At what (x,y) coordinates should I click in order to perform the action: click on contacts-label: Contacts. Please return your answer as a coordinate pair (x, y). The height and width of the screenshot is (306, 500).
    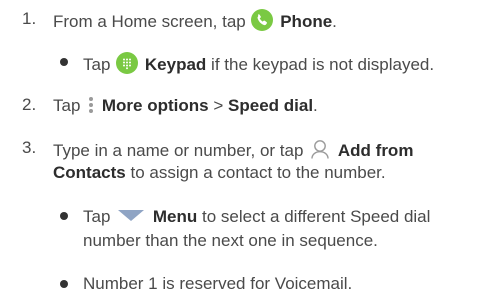
    Looking at the image, I should click on (89, 172).